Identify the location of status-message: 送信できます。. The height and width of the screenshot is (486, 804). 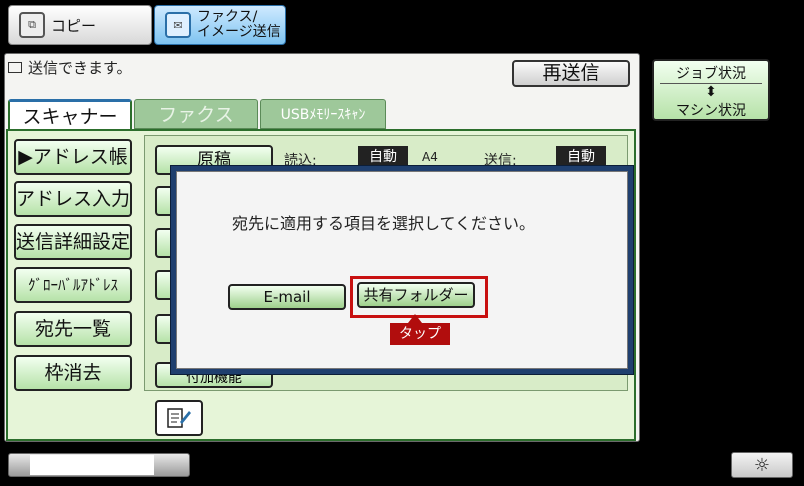
(80, 67).